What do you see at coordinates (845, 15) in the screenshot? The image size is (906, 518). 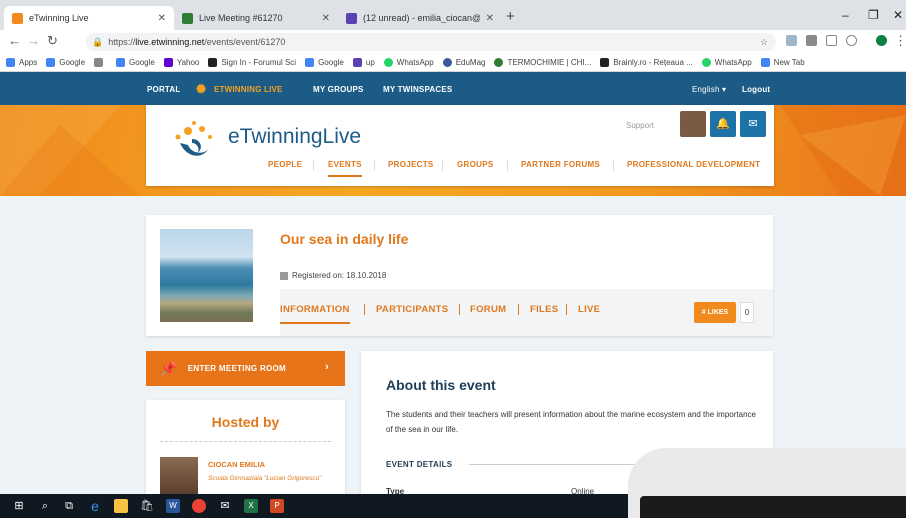 I see `minimize-button: –` at bounding box center [845, 15].